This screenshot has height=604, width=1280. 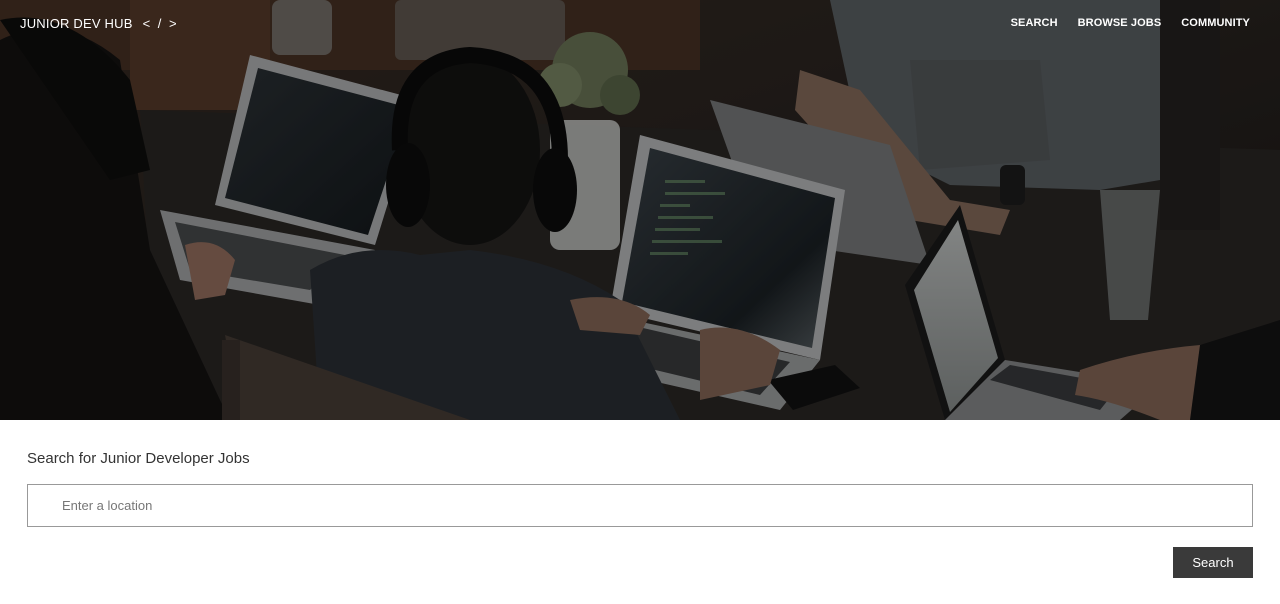 I want to click on nav-link-search: SEARCH, so click(x=1034, y=23).